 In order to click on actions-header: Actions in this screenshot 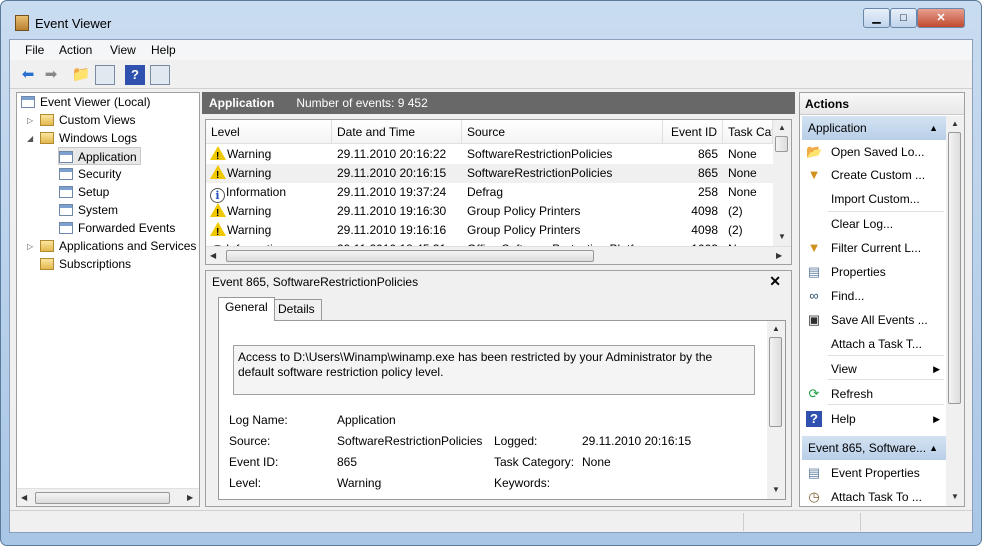, I will do `click(882, 104)`.